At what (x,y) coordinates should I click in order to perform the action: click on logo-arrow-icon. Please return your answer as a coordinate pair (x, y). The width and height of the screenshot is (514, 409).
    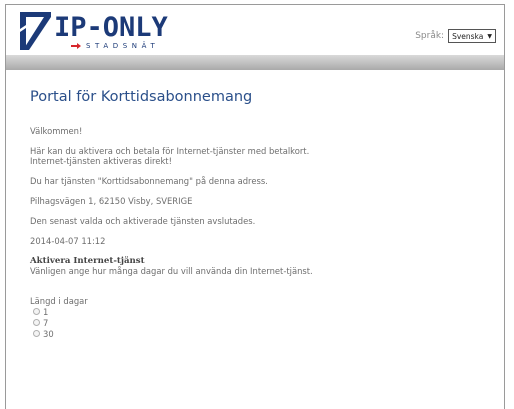
    Looking at the image, I should click on (76, 46).